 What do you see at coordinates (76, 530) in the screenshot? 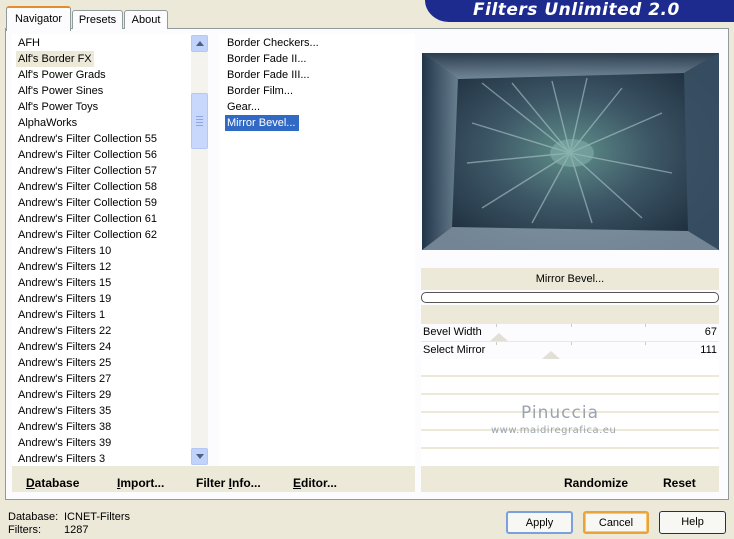
I see `filters-count: 1287` at bounding box center [76, 530].